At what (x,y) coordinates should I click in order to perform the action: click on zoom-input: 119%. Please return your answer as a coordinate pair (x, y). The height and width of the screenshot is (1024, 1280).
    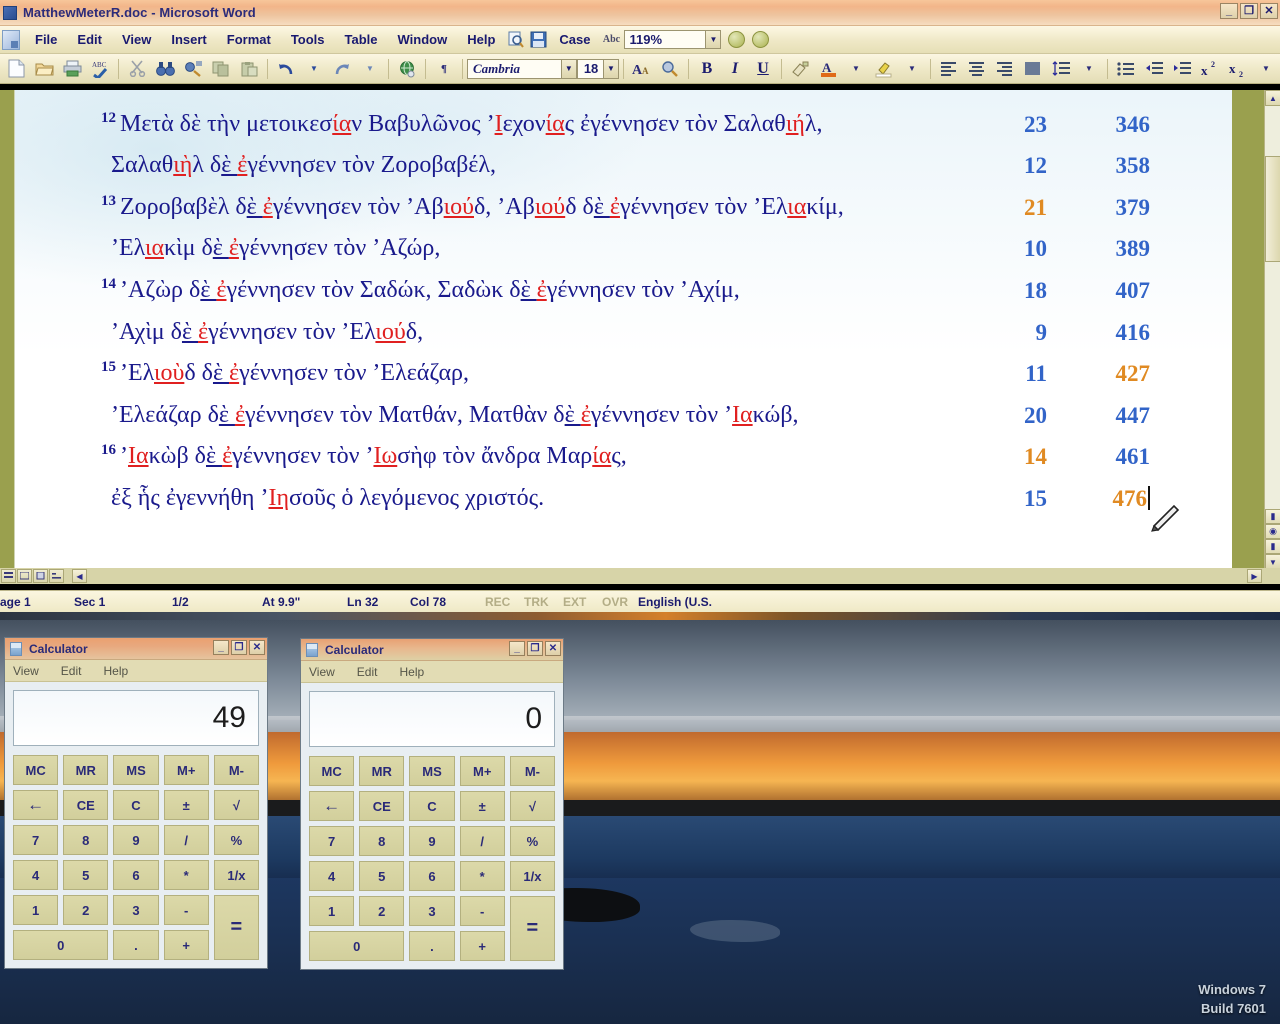
    Looking at the image, I should click on (665, 39).